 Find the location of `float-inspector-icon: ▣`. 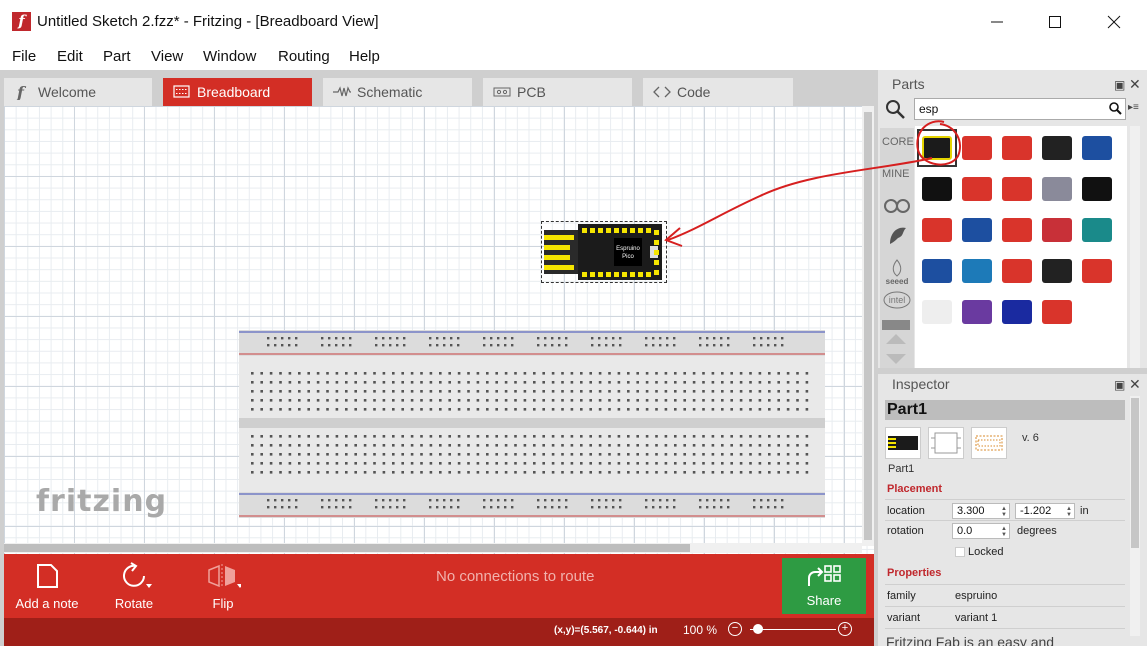

float-inspector-icon: ▣ is located at coordinates (1119, 385).